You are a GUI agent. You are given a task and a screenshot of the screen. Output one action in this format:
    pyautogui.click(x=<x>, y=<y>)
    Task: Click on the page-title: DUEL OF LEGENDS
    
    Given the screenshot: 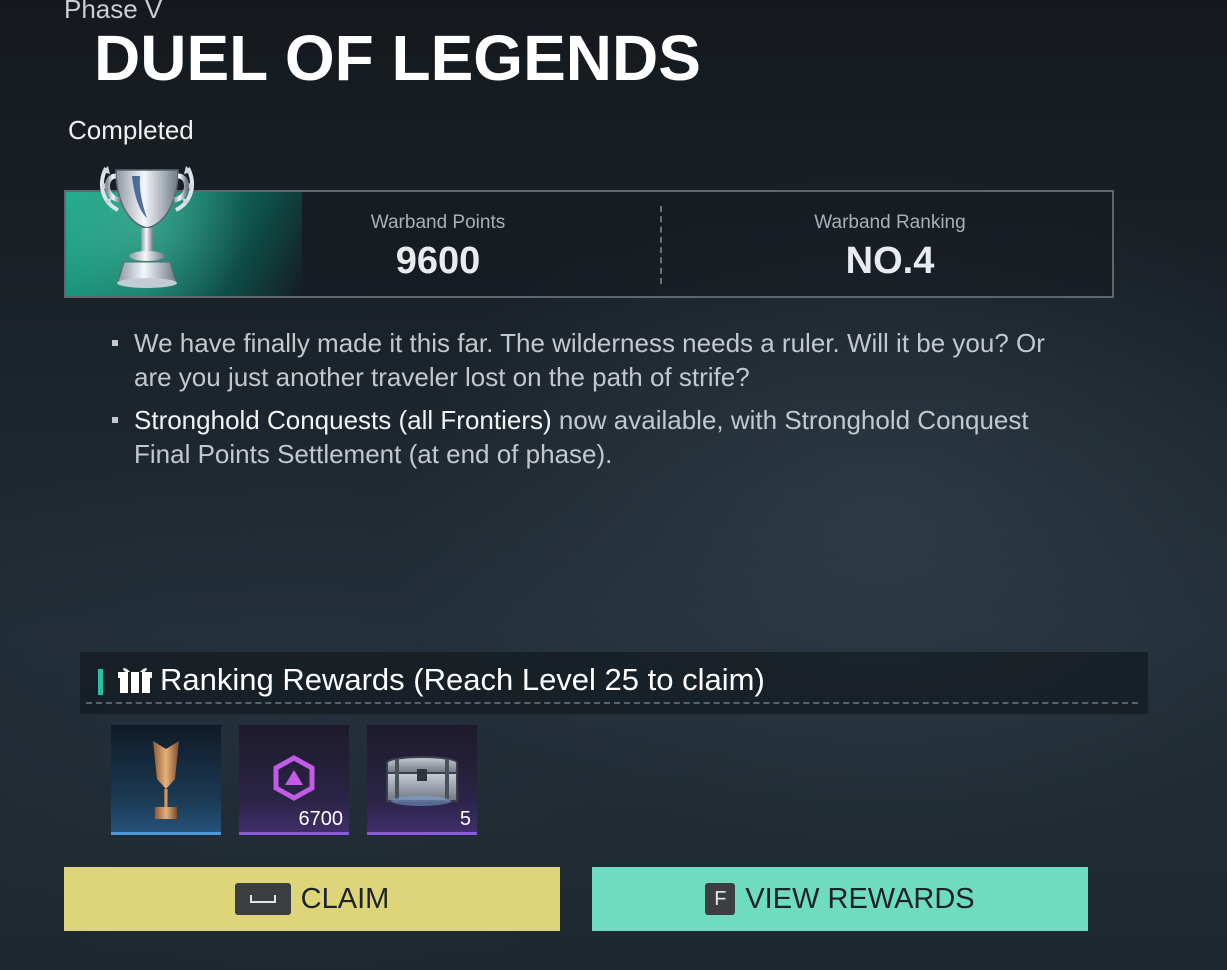 What is the action you would take?
    pyautogui.click(x=397, y=58)
    